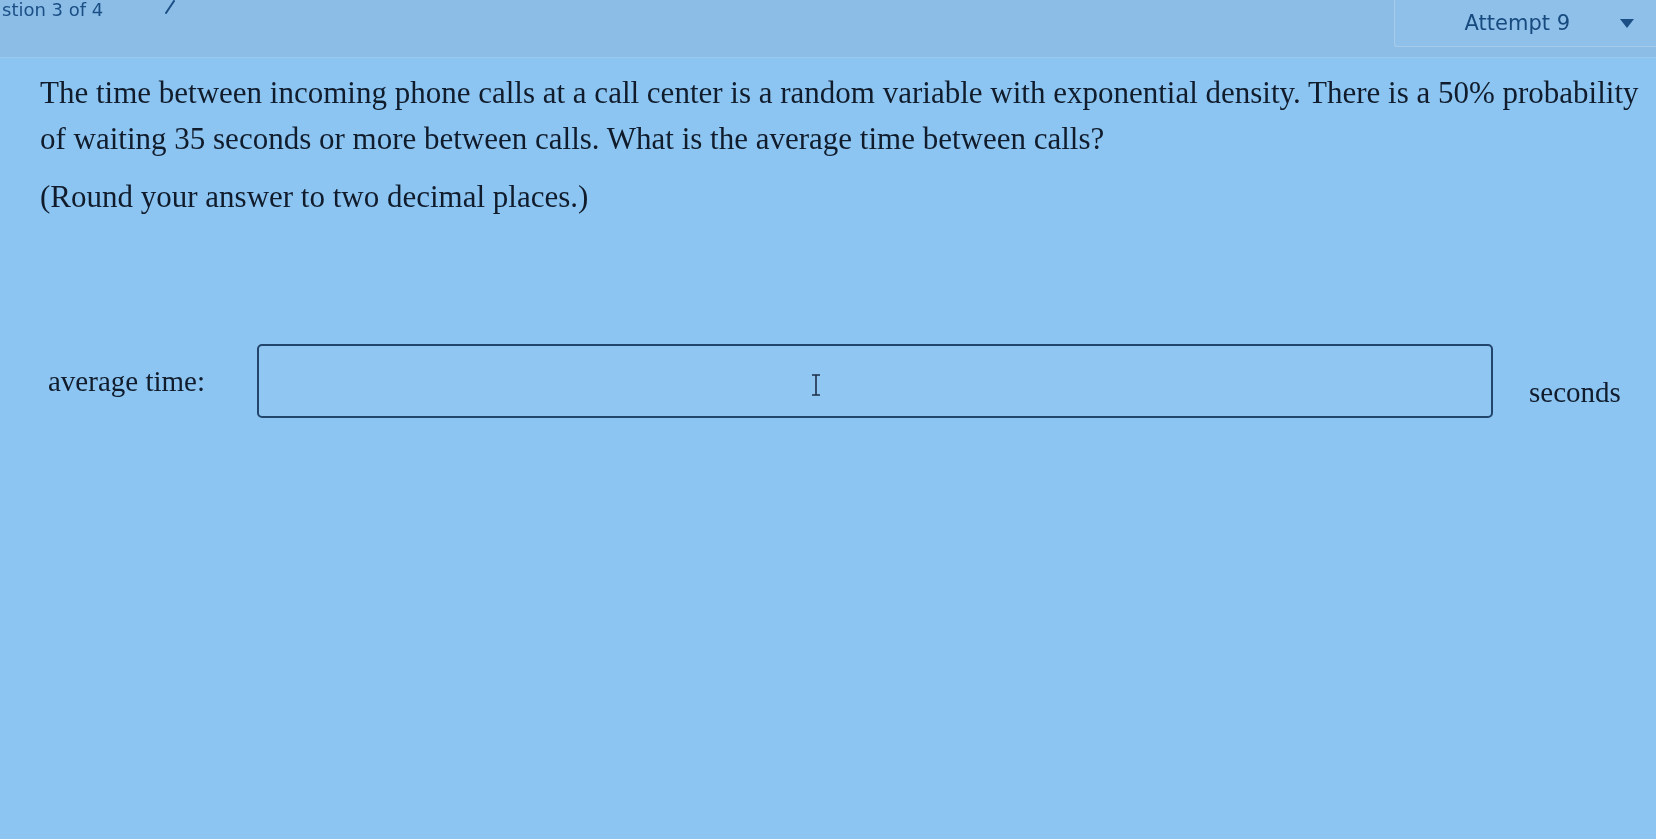  Describe the element at coordinates (840, 116) in the screenshot. I see `question-text: The time between incoming phone calls at a call center is a random variable with exponential density. There is a 50% probability of waiting 35 seconds or more between calls. What is the average time between calls?` at that location.